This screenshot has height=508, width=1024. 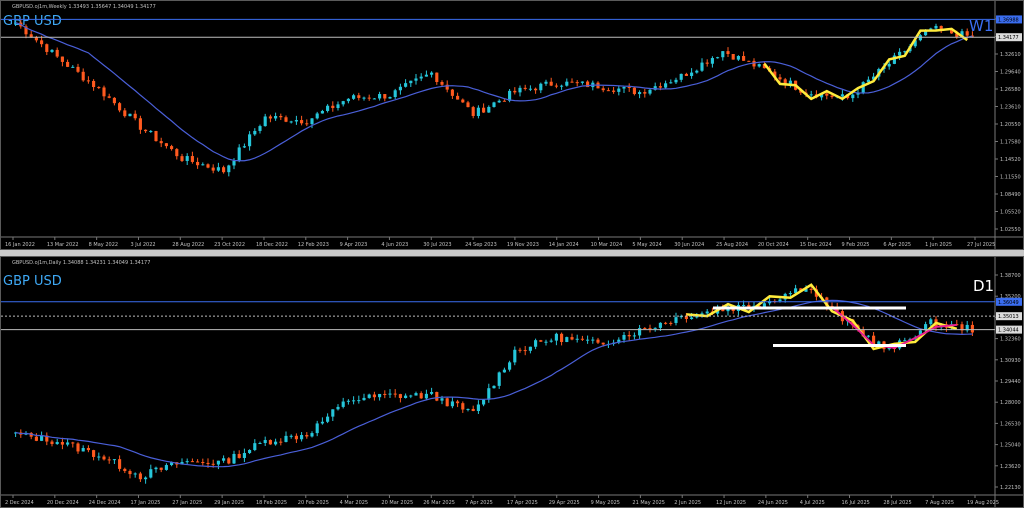 What do you see at coordinates (1010, 467) in the screenshot?
I see `y-tick-label: 1.23620` at bounding box center [1010, 467].